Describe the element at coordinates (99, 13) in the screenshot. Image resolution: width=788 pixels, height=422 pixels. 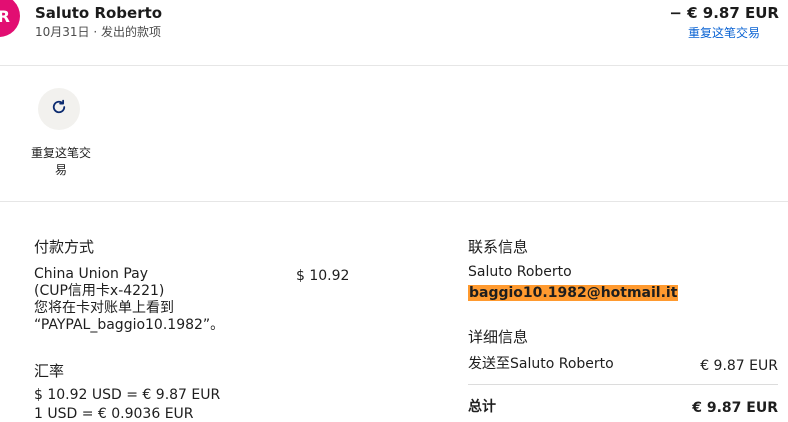
I see `payee-name: Saluto Roberto` at that location.